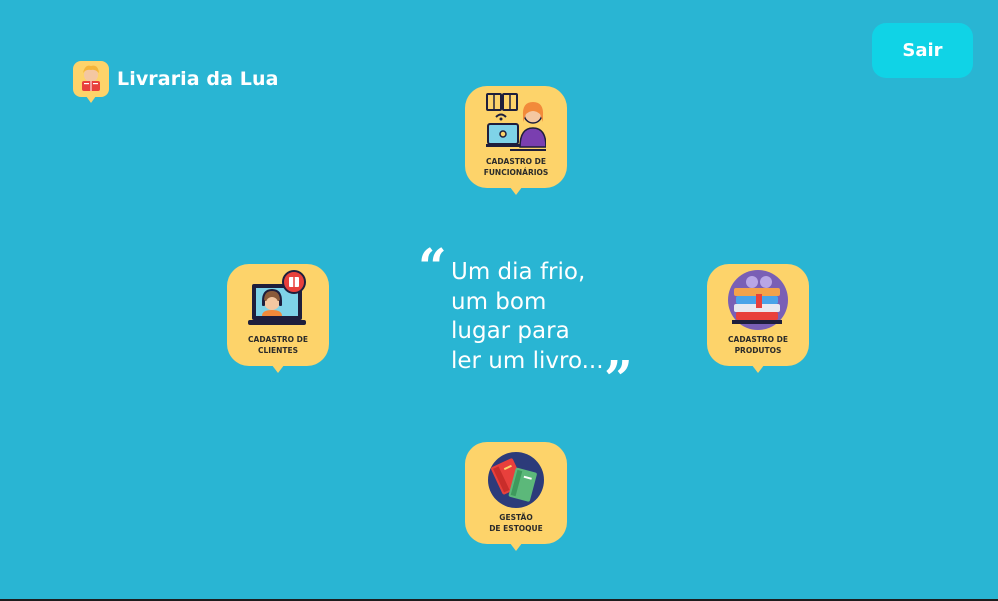 This screenshot has height=601, width=998. I want to click on customer-support-laptop-icon, so click(278, 300).